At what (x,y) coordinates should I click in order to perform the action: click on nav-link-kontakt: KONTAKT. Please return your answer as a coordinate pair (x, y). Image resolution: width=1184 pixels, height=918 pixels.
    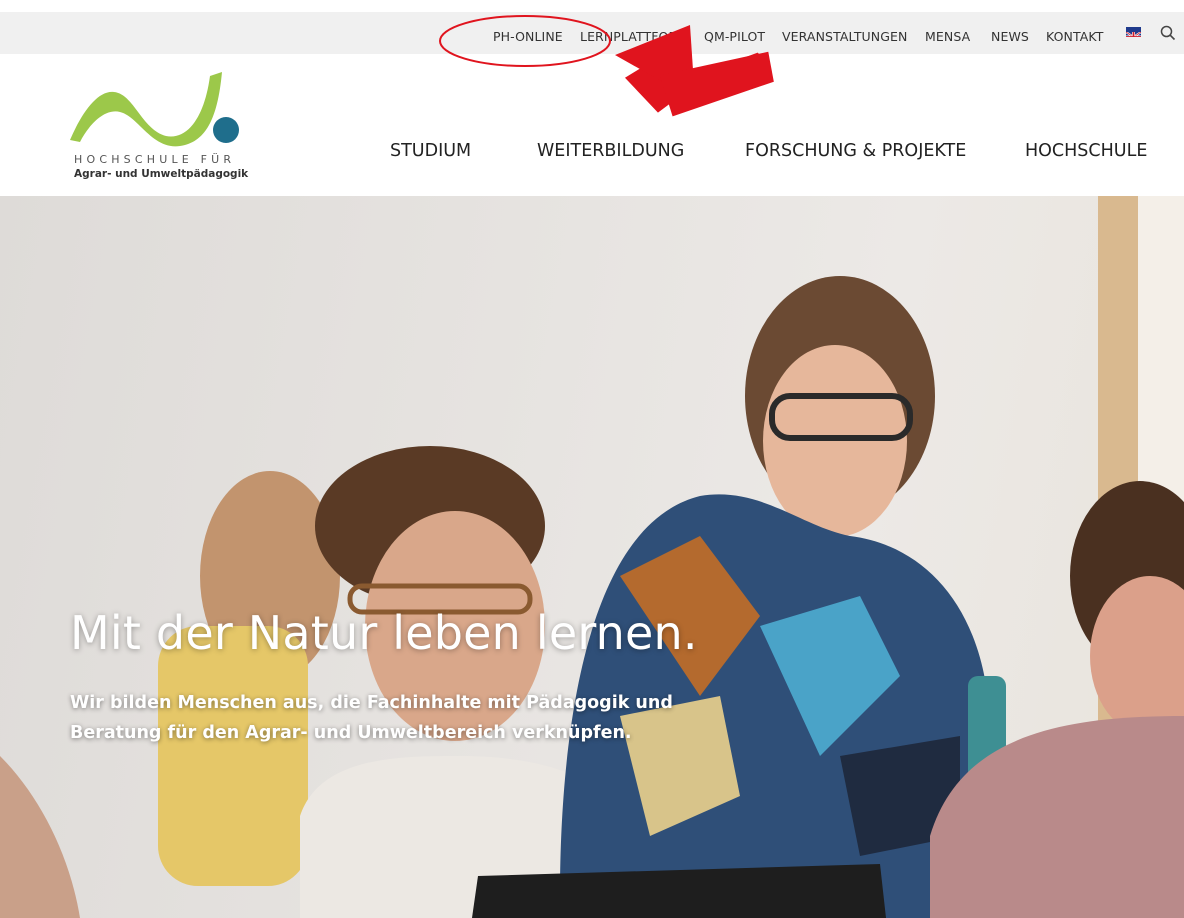
    Looking at the image, I should click on (1074, 33).